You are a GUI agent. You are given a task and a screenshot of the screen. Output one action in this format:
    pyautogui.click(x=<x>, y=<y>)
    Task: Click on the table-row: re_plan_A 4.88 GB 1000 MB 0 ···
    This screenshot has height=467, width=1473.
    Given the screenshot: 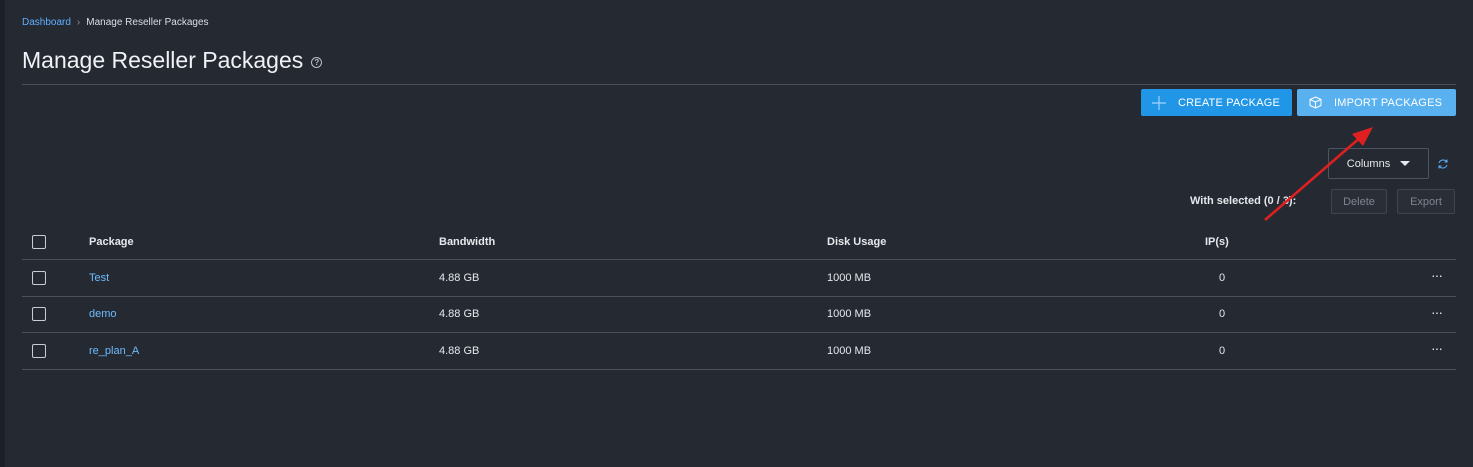 What is the action you would take?
    pyautogui.click(x=739, y=351)
    